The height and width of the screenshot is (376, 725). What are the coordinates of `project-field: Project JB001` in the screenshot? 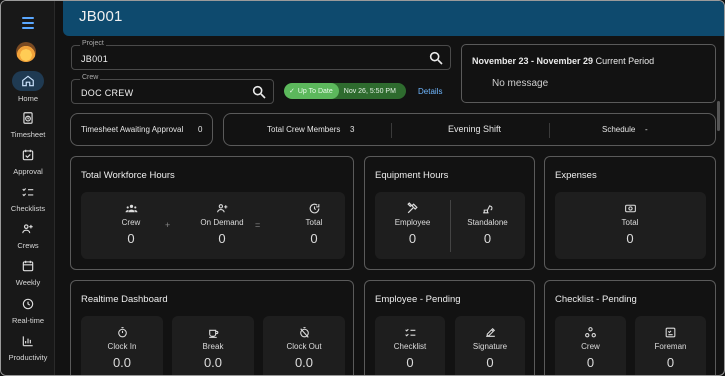 It's located at (261, 55).